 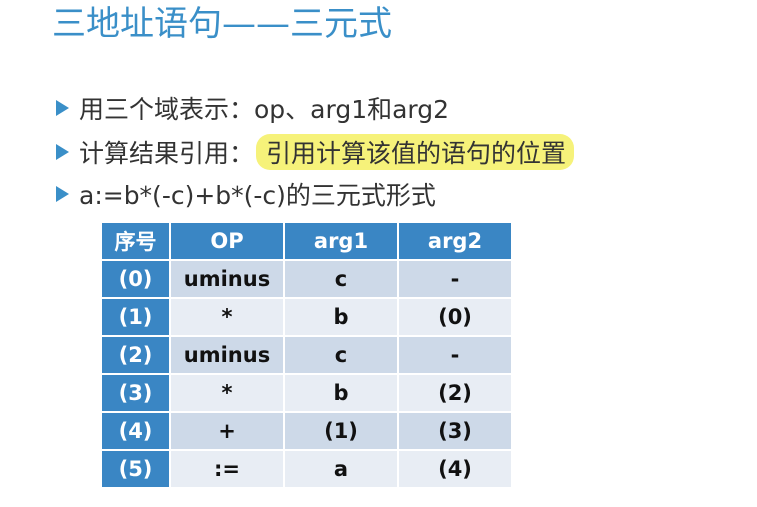 What do you see at coordinates (341, 469) in the screenshot?
I see `cell-arg1: a` at bounding box center [341, 469].